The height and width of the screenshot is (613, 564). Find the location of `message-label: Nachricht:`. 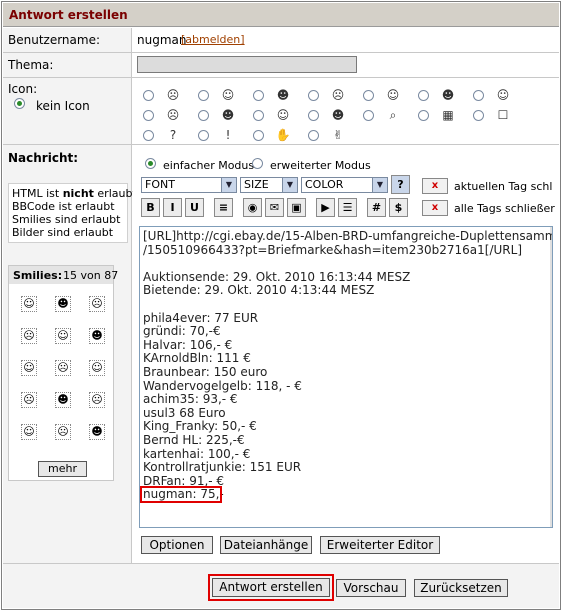

message-label: Nachricht: is located at coordinates (43, 158).